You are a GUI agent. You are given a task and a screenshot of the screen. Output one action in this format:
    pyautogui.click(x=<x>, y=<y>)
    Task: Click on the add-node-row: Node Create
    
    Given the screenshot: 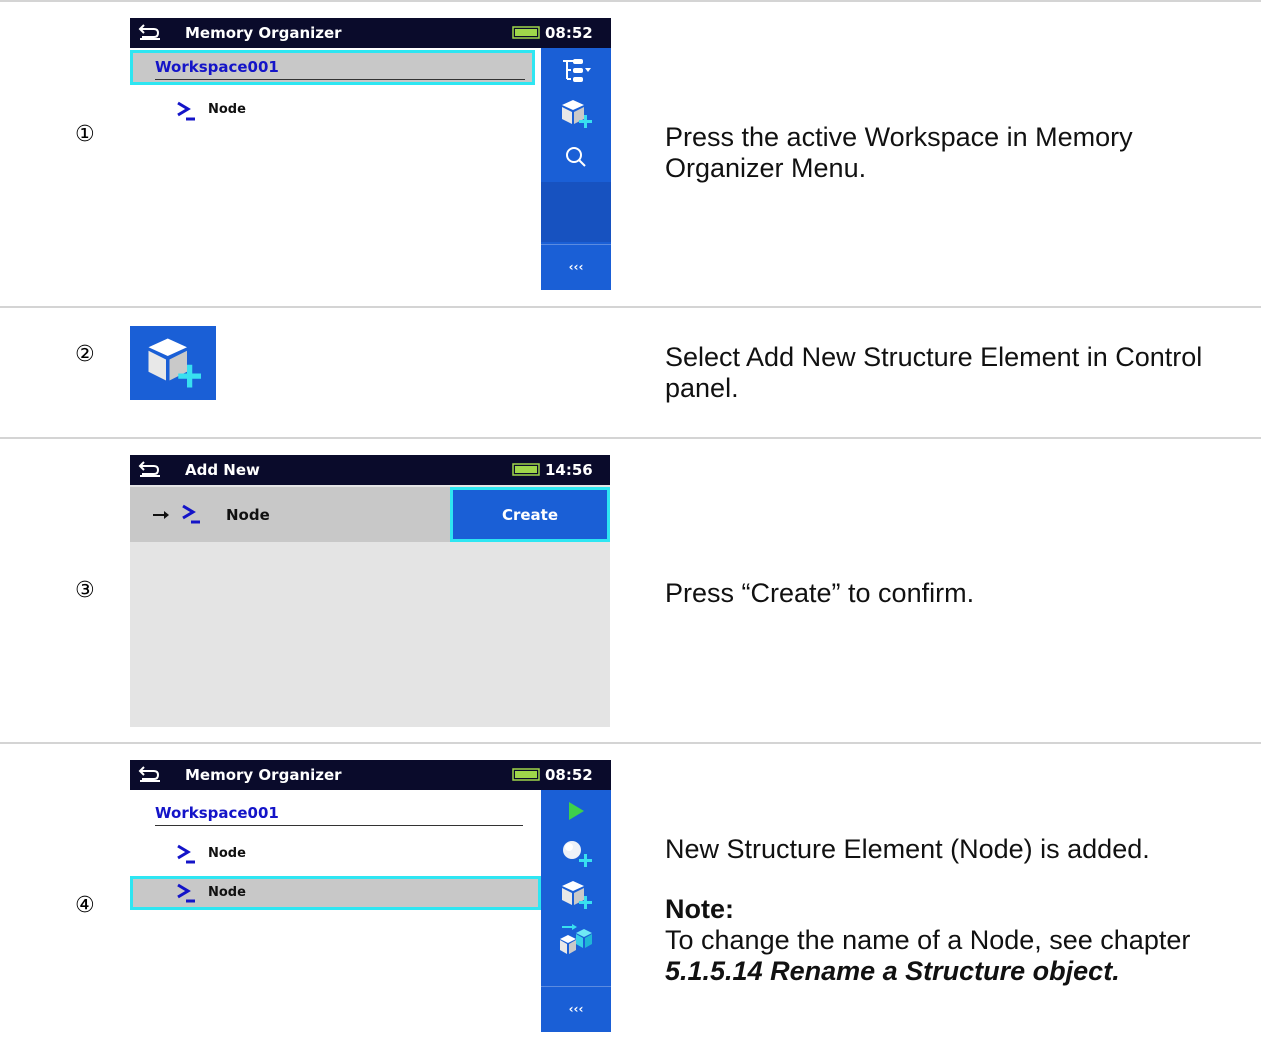 What is the action you would take?
    pyautogui.click(x=370, y=514)
    